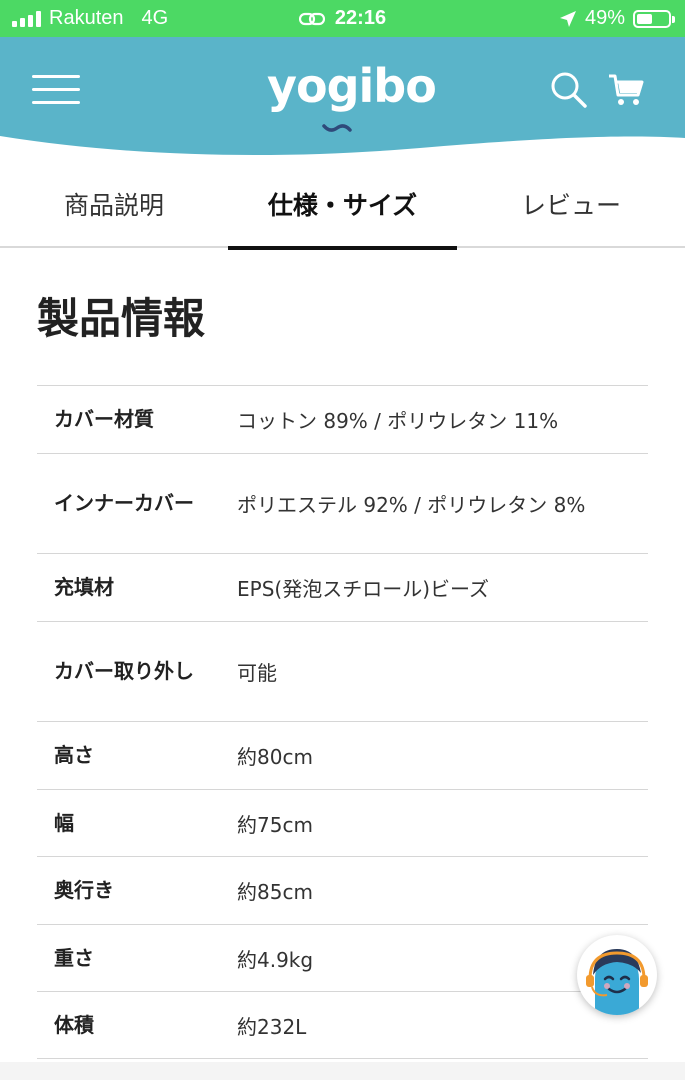  I want to click on spec-label: 重さ, so click(74, 957).